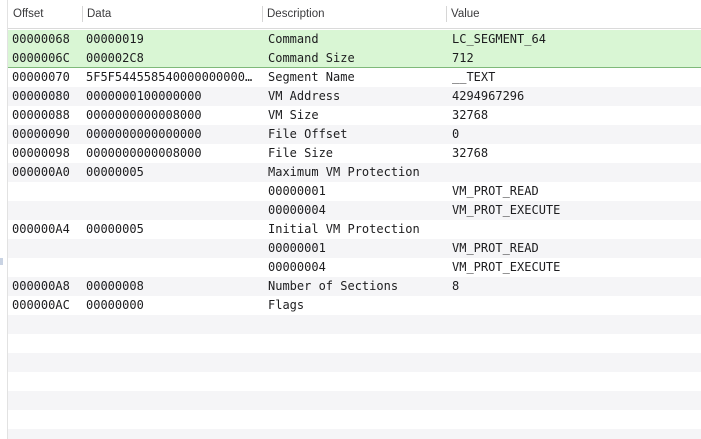 The height and width of the screenshot is (439, 701). What do you see at coordinates (311, 58) in the screenshot?
I see `cell-description: Command Size` at bounding box center [311, 58].